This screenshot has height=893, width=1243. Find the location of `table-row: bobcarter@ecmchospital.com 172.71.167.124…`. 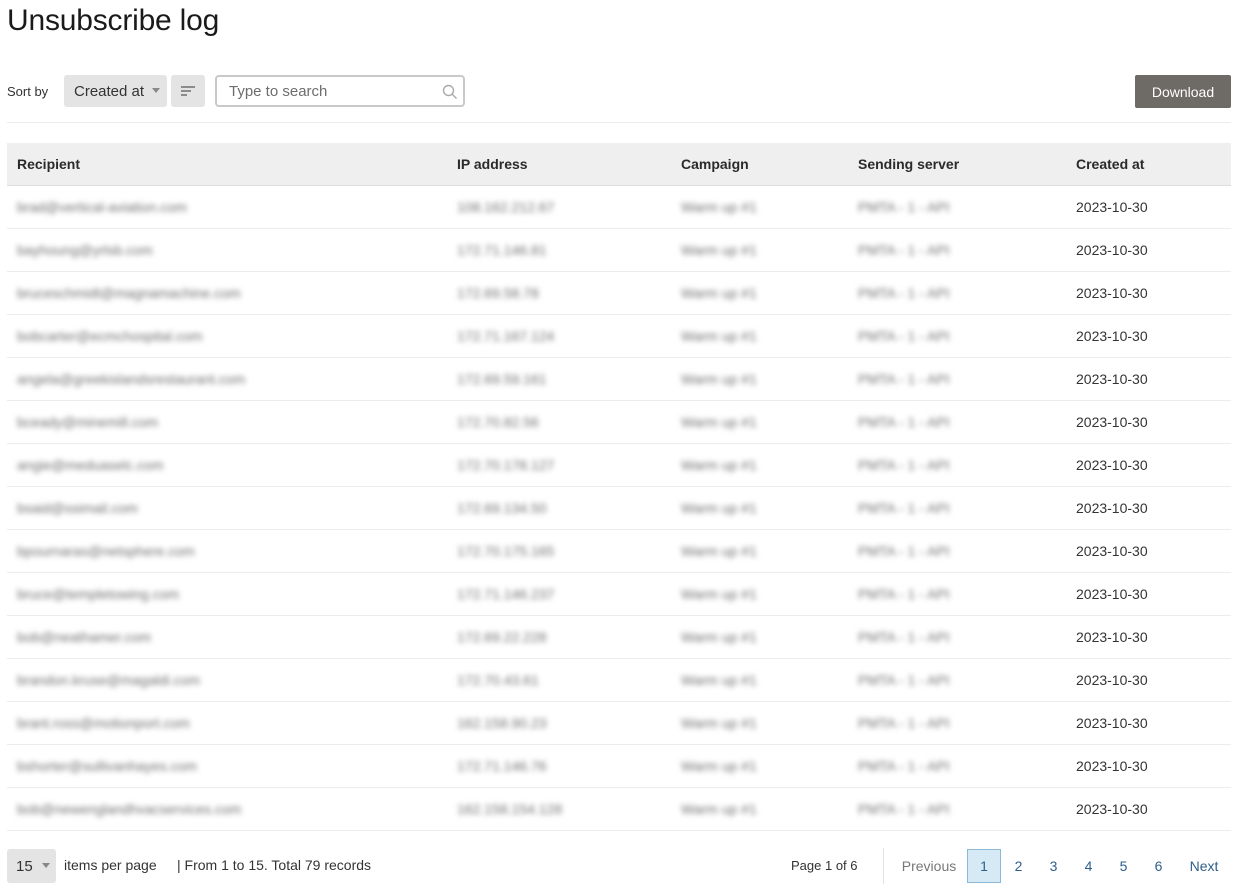

table-row: bobcarter@ecmchospital.com 172.71.167.124… is located at coordinates (619, 336).